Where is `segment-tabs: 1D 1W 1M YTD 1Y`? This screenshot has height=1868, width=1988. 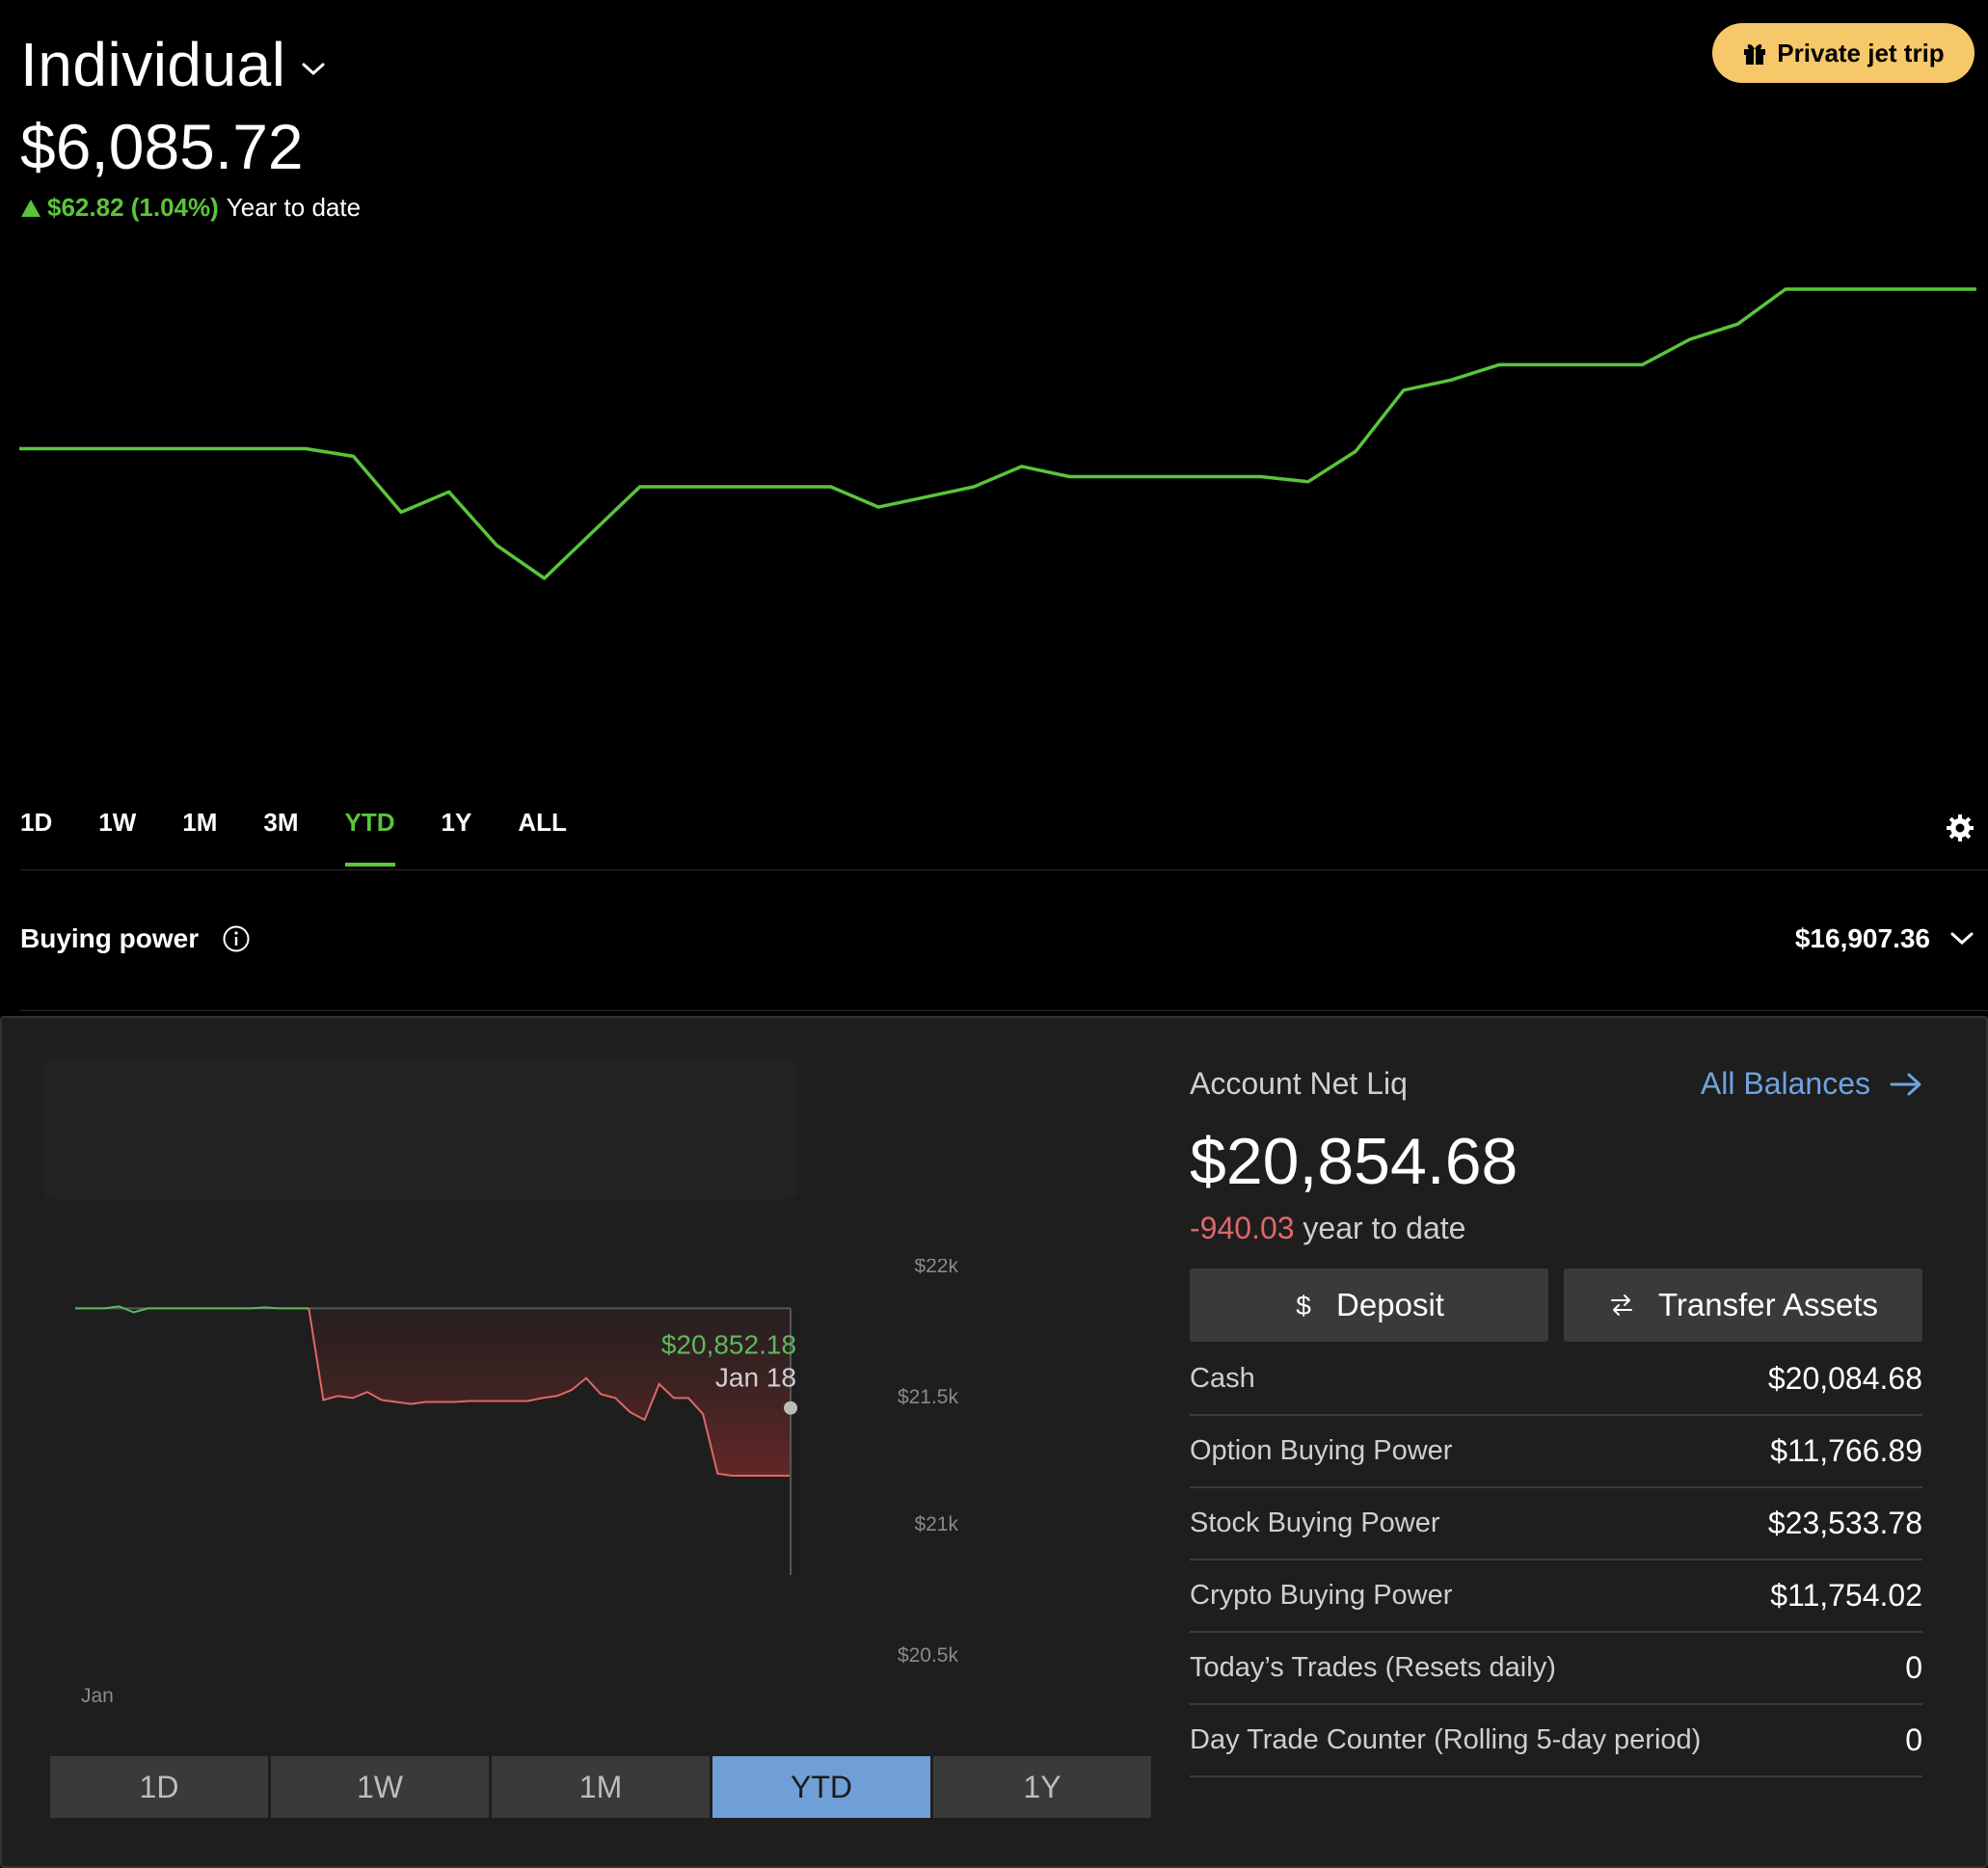
segment-tabs: 1D 1W 1M YTD 1Y is located at coordinates (602, 1787).